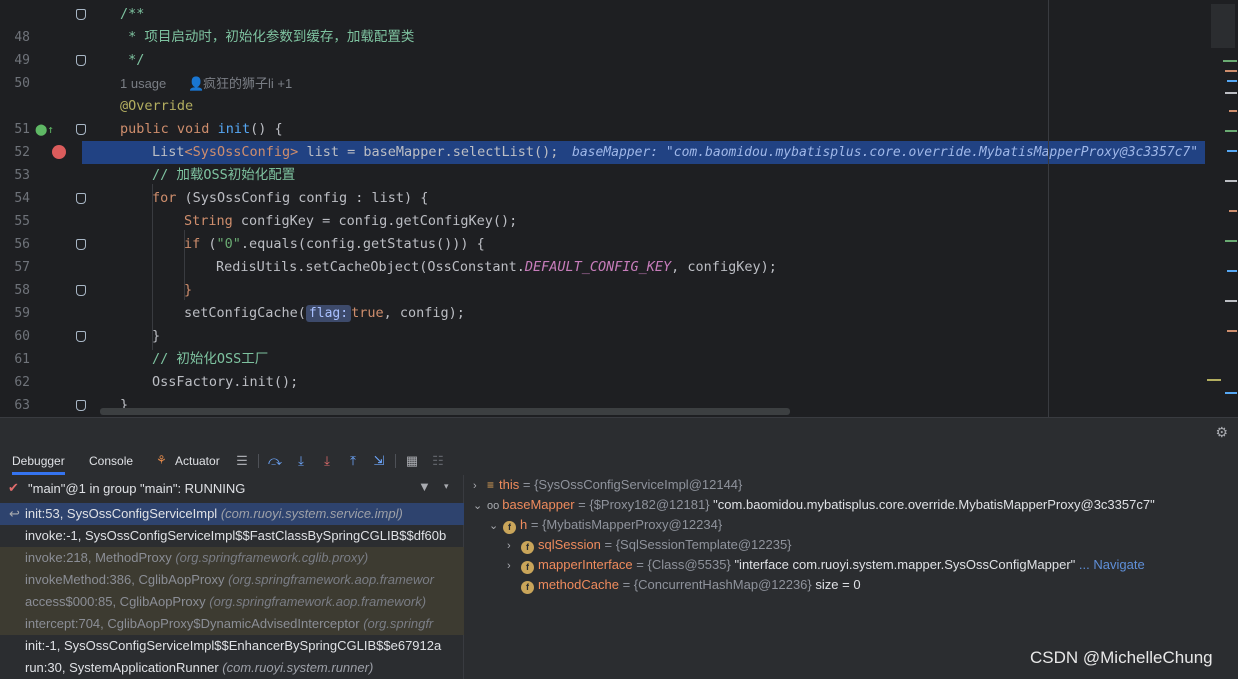  I want to click on code-line-63: 63 OssFactory.init();, so click(610, 392).